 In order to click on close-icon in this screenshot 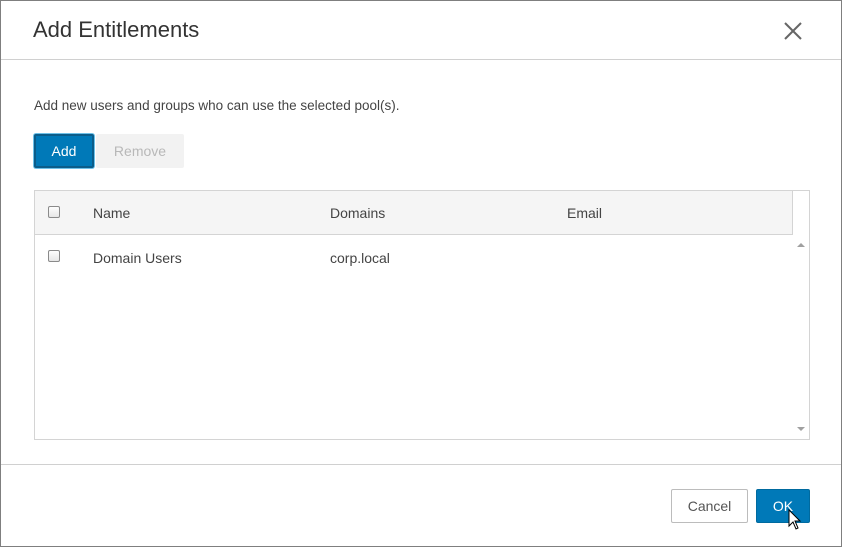, I will do `click(793, 31)`.